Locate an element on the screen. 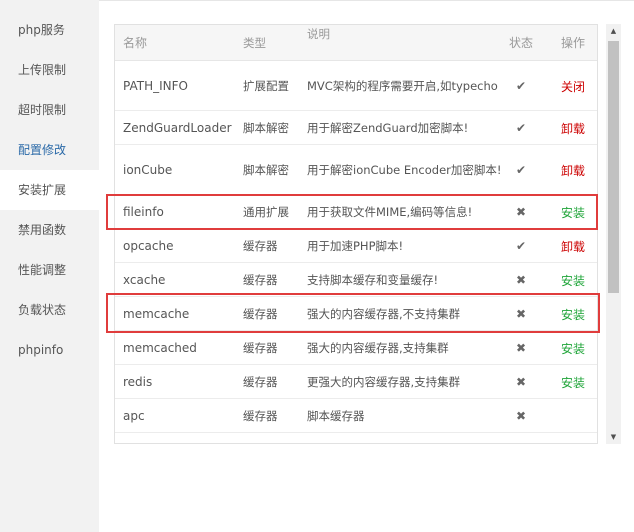 The height and width of the screenshot is (532, 634). ext-name: ZendGuardLoader is located at coordinates (177, 128).